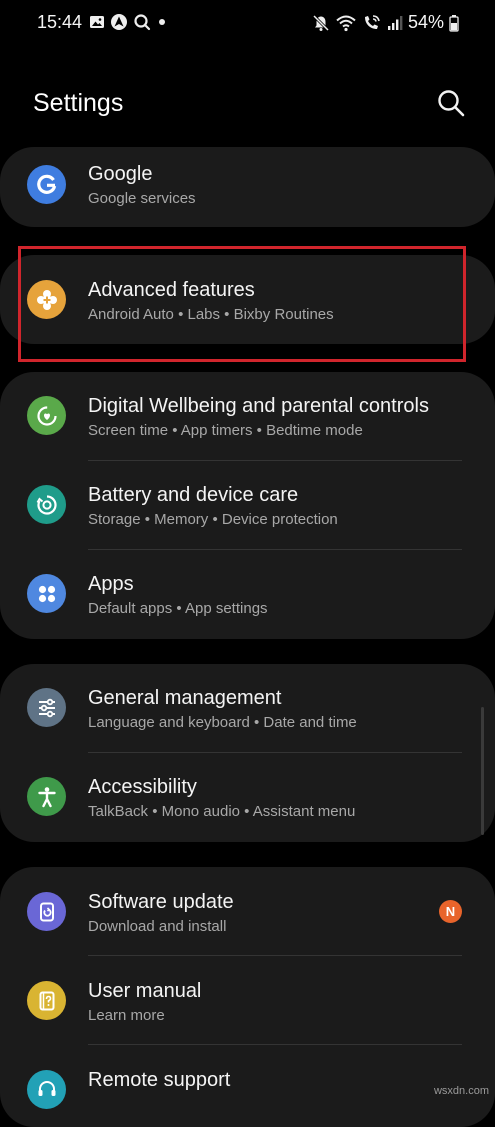 The height and width of the screenshot is (1127, 495). Describe the element at coordinates (46, 184) in the screenshot. I see `google-icon` at that location.